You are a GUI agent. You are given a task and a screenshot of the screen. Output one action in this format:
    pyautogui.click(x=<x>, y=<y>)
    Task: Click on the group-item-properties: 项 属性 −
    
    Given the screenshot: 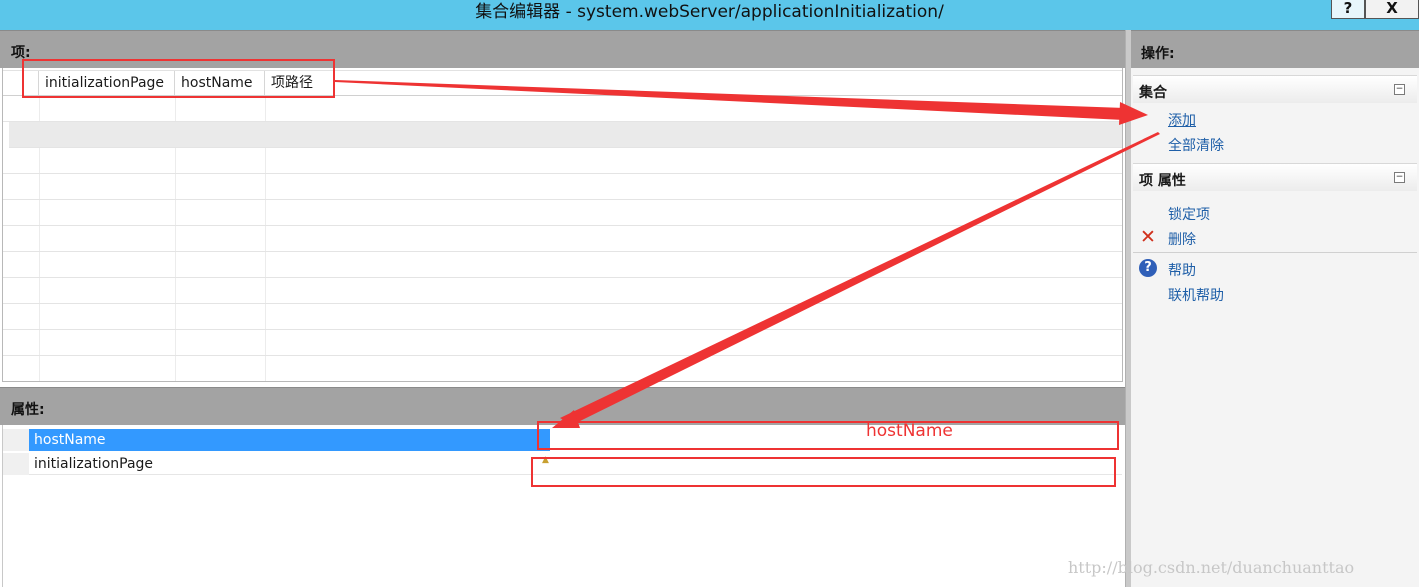 What is the action you would take?
    pyautogui.click(x=1275, y=177)
    